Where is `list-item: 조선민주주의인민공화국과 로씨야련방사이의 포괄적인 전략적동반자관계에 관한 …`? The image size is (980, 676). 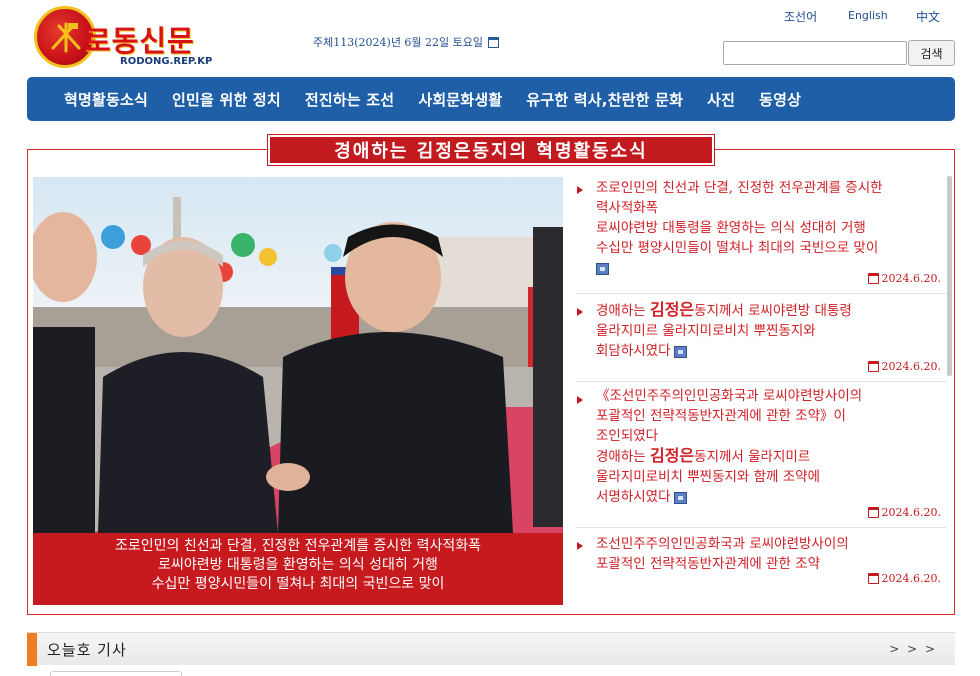
list-item: 조선민주주의인민공화국과 로씨야련방사이의 포괄적인 전략적동반자관계에 관한 … is located at coordinates (761, 563).